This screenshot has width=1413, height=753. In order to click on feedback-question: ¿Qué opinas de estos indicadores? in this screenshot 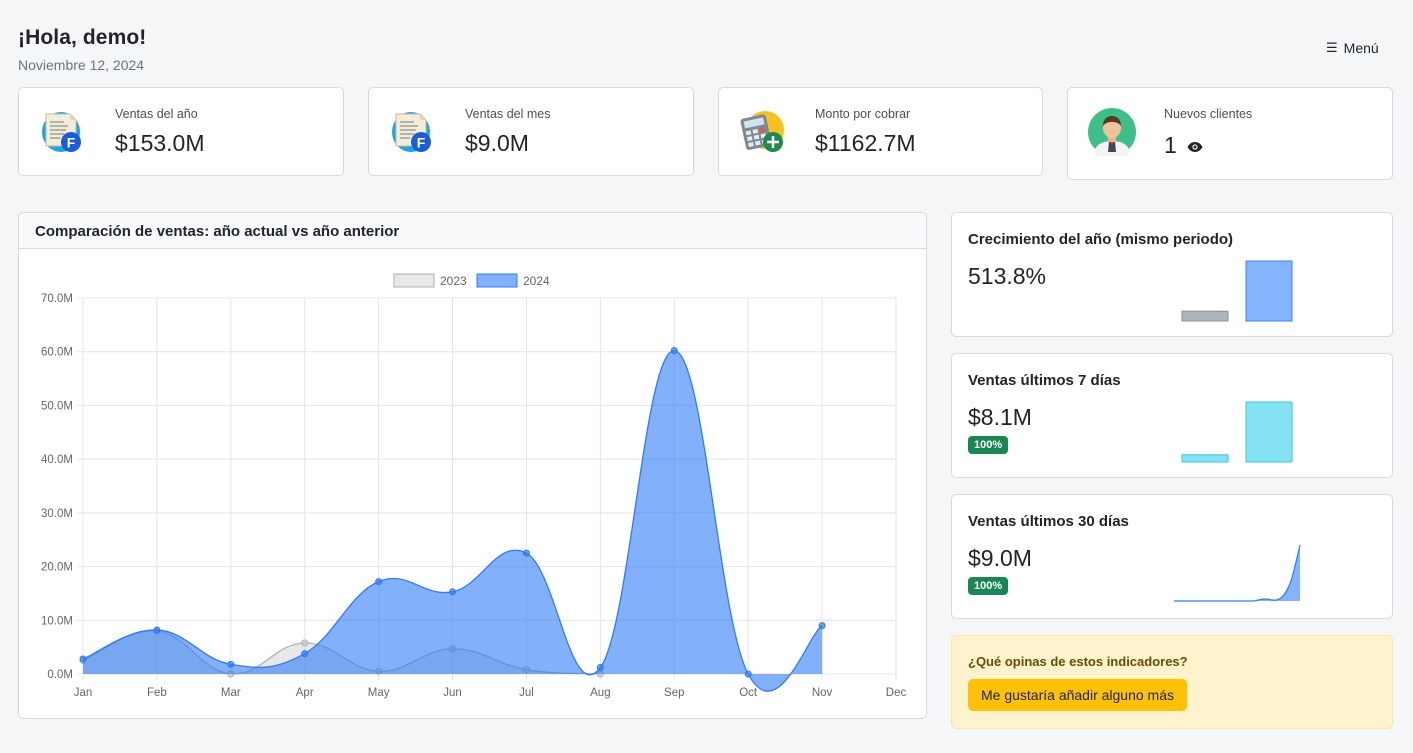, I will do `click(1078, 661)`.